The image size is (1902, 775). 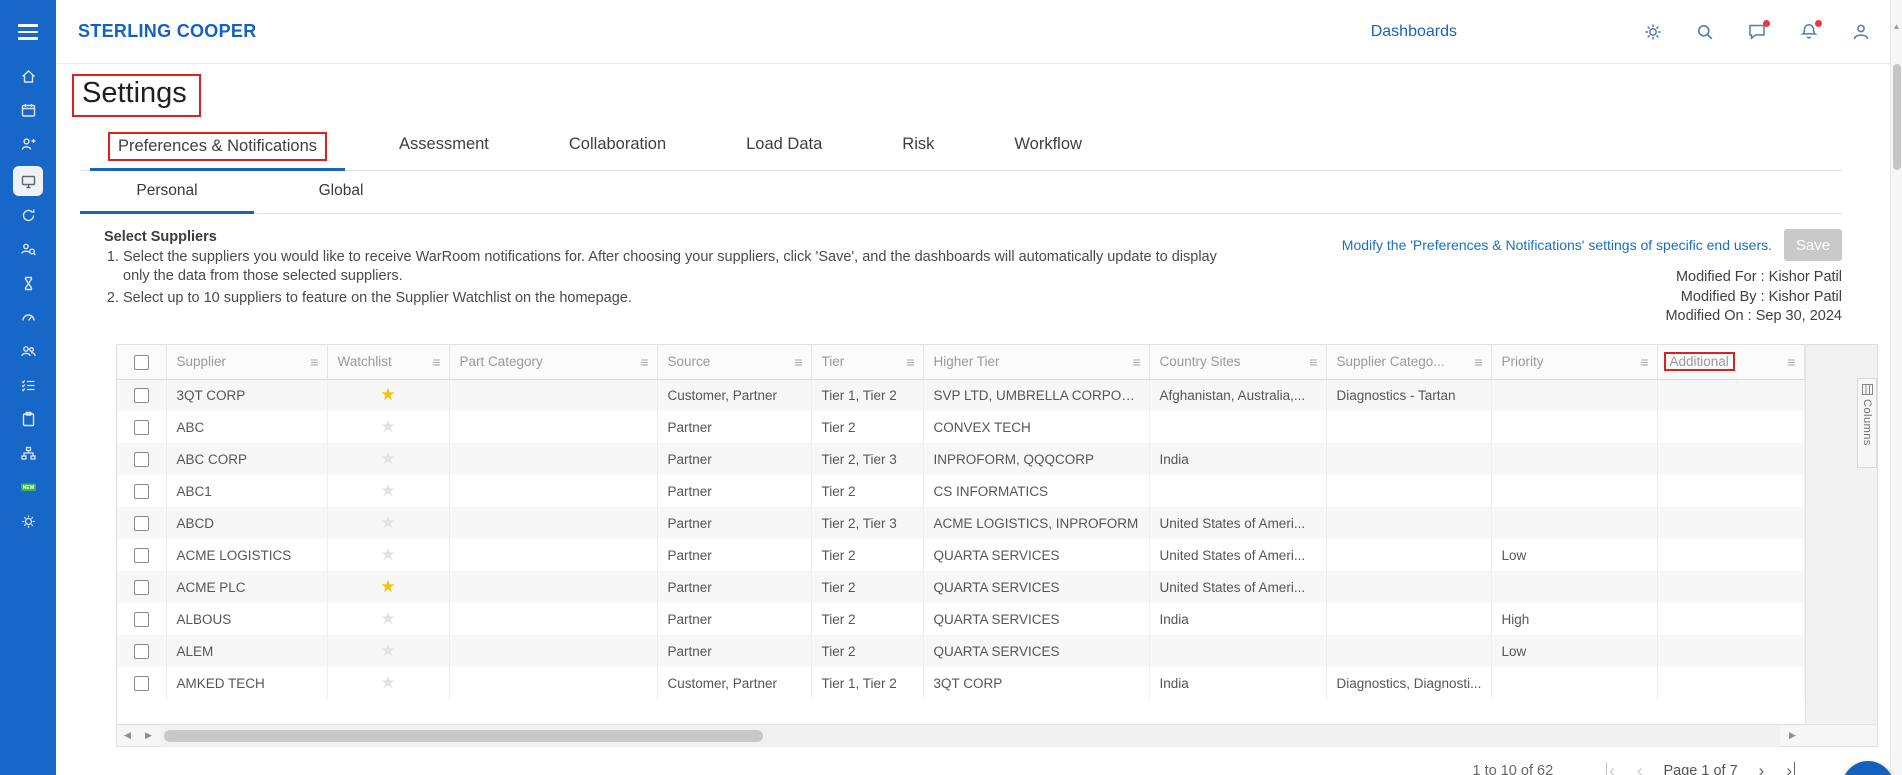 I want to click on subtab-global: Global, so click(x=341, y=192).